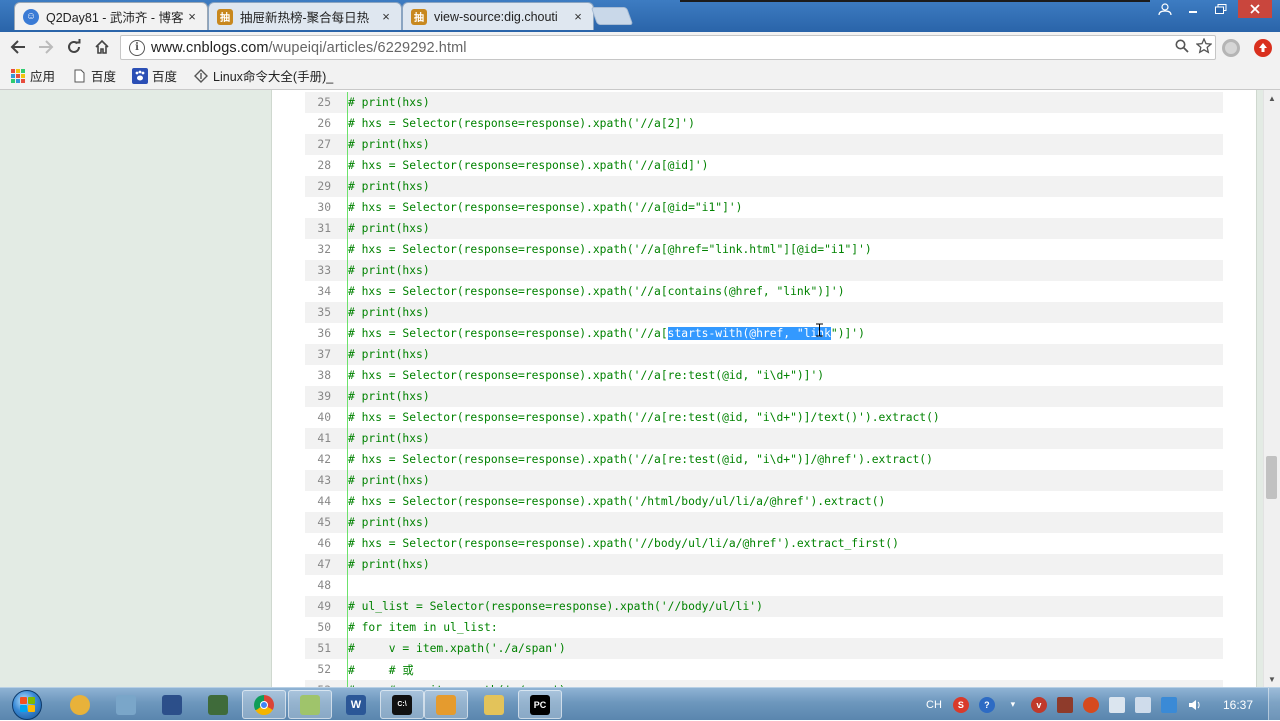 This screenshot has height=721, width=1280. Describe the element at coordinates (749, 333) in the screenshot. I see `selected-text: starts-with(@href, "link` at that location.